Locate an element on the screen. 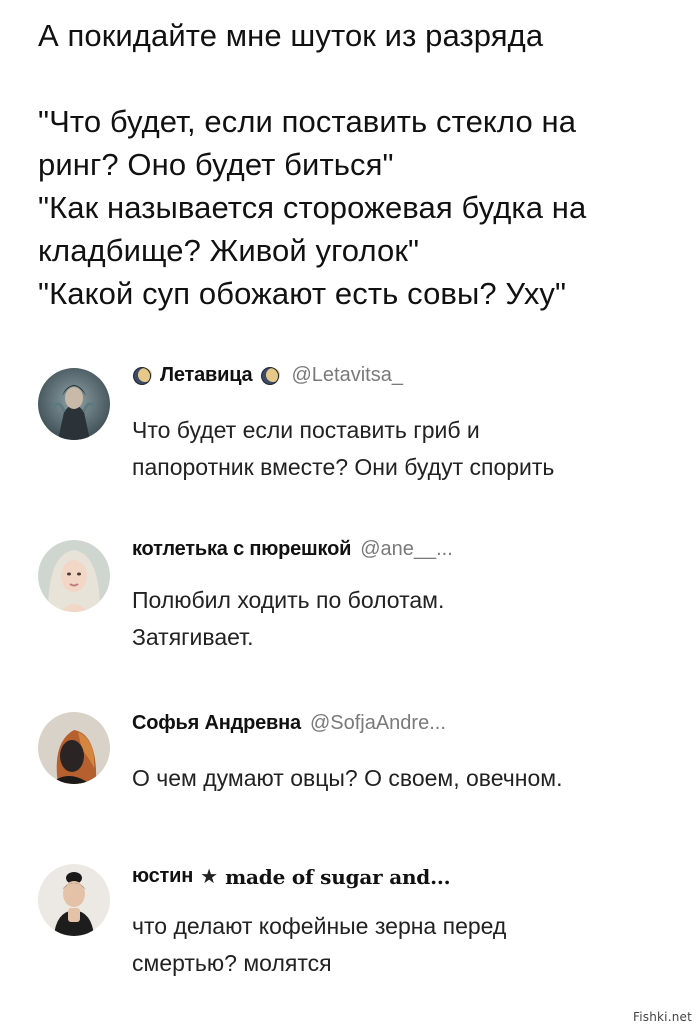 This screenshot has height=1029, width=700. watermark: Fishki.net is located at coordinates (662, 1017).